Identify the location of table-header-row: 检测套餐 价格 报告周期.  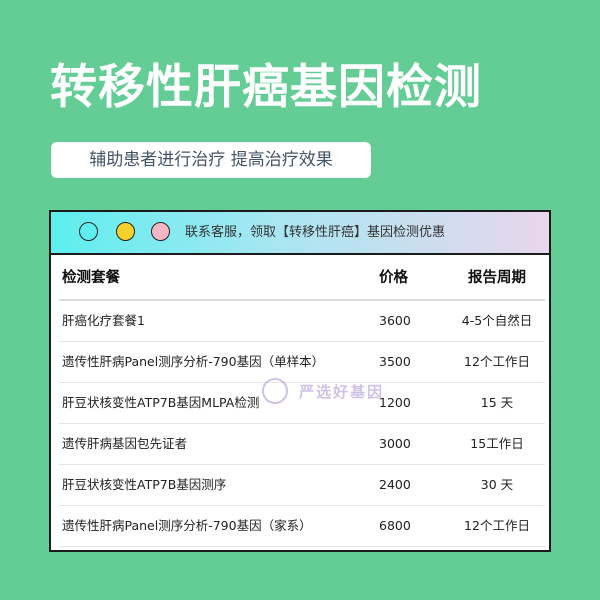
(302, 279).